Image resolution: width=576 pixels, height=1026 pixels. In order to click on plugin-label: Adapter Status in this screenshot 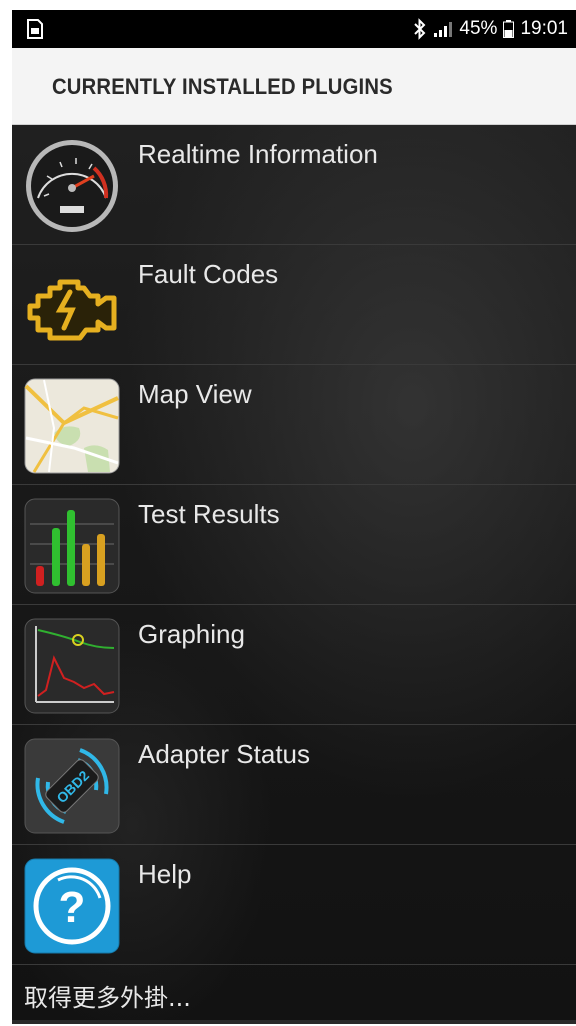, I will do `click(224, 754)`.